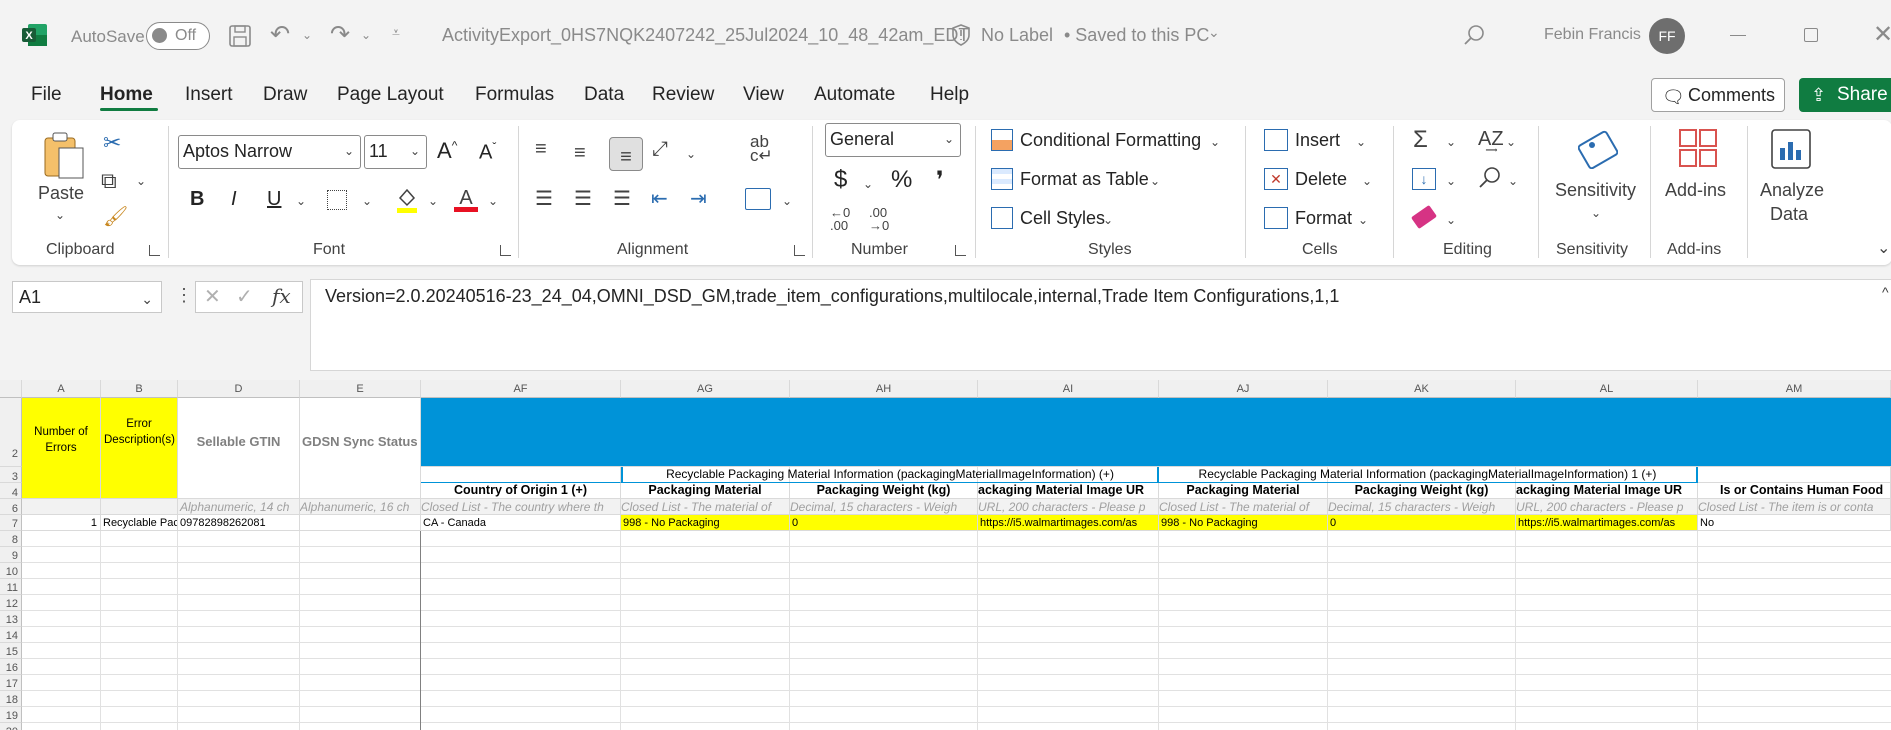 This screenshot has width=1891, height=730. I want to click on tab-draw: Draw, so click(285, 95).